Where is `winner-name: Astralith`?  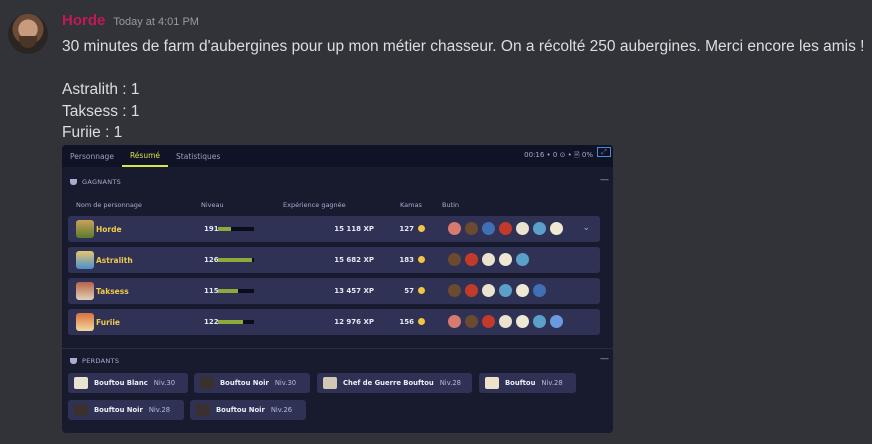
winner-name: Astralith is located at coordinates (114, 260).